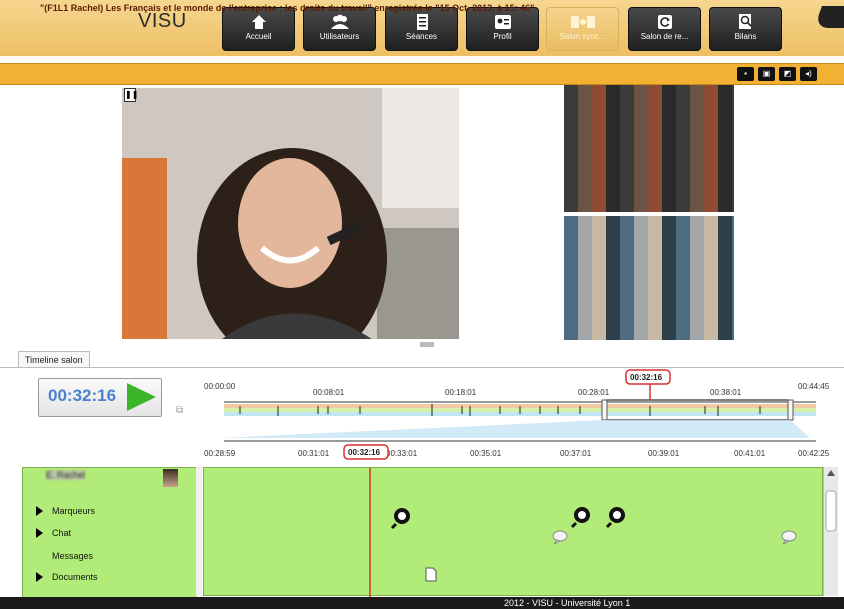  Describe the element at coordinates (502, 36) in the screenshot. I see `nav-label: Profil` at that location.